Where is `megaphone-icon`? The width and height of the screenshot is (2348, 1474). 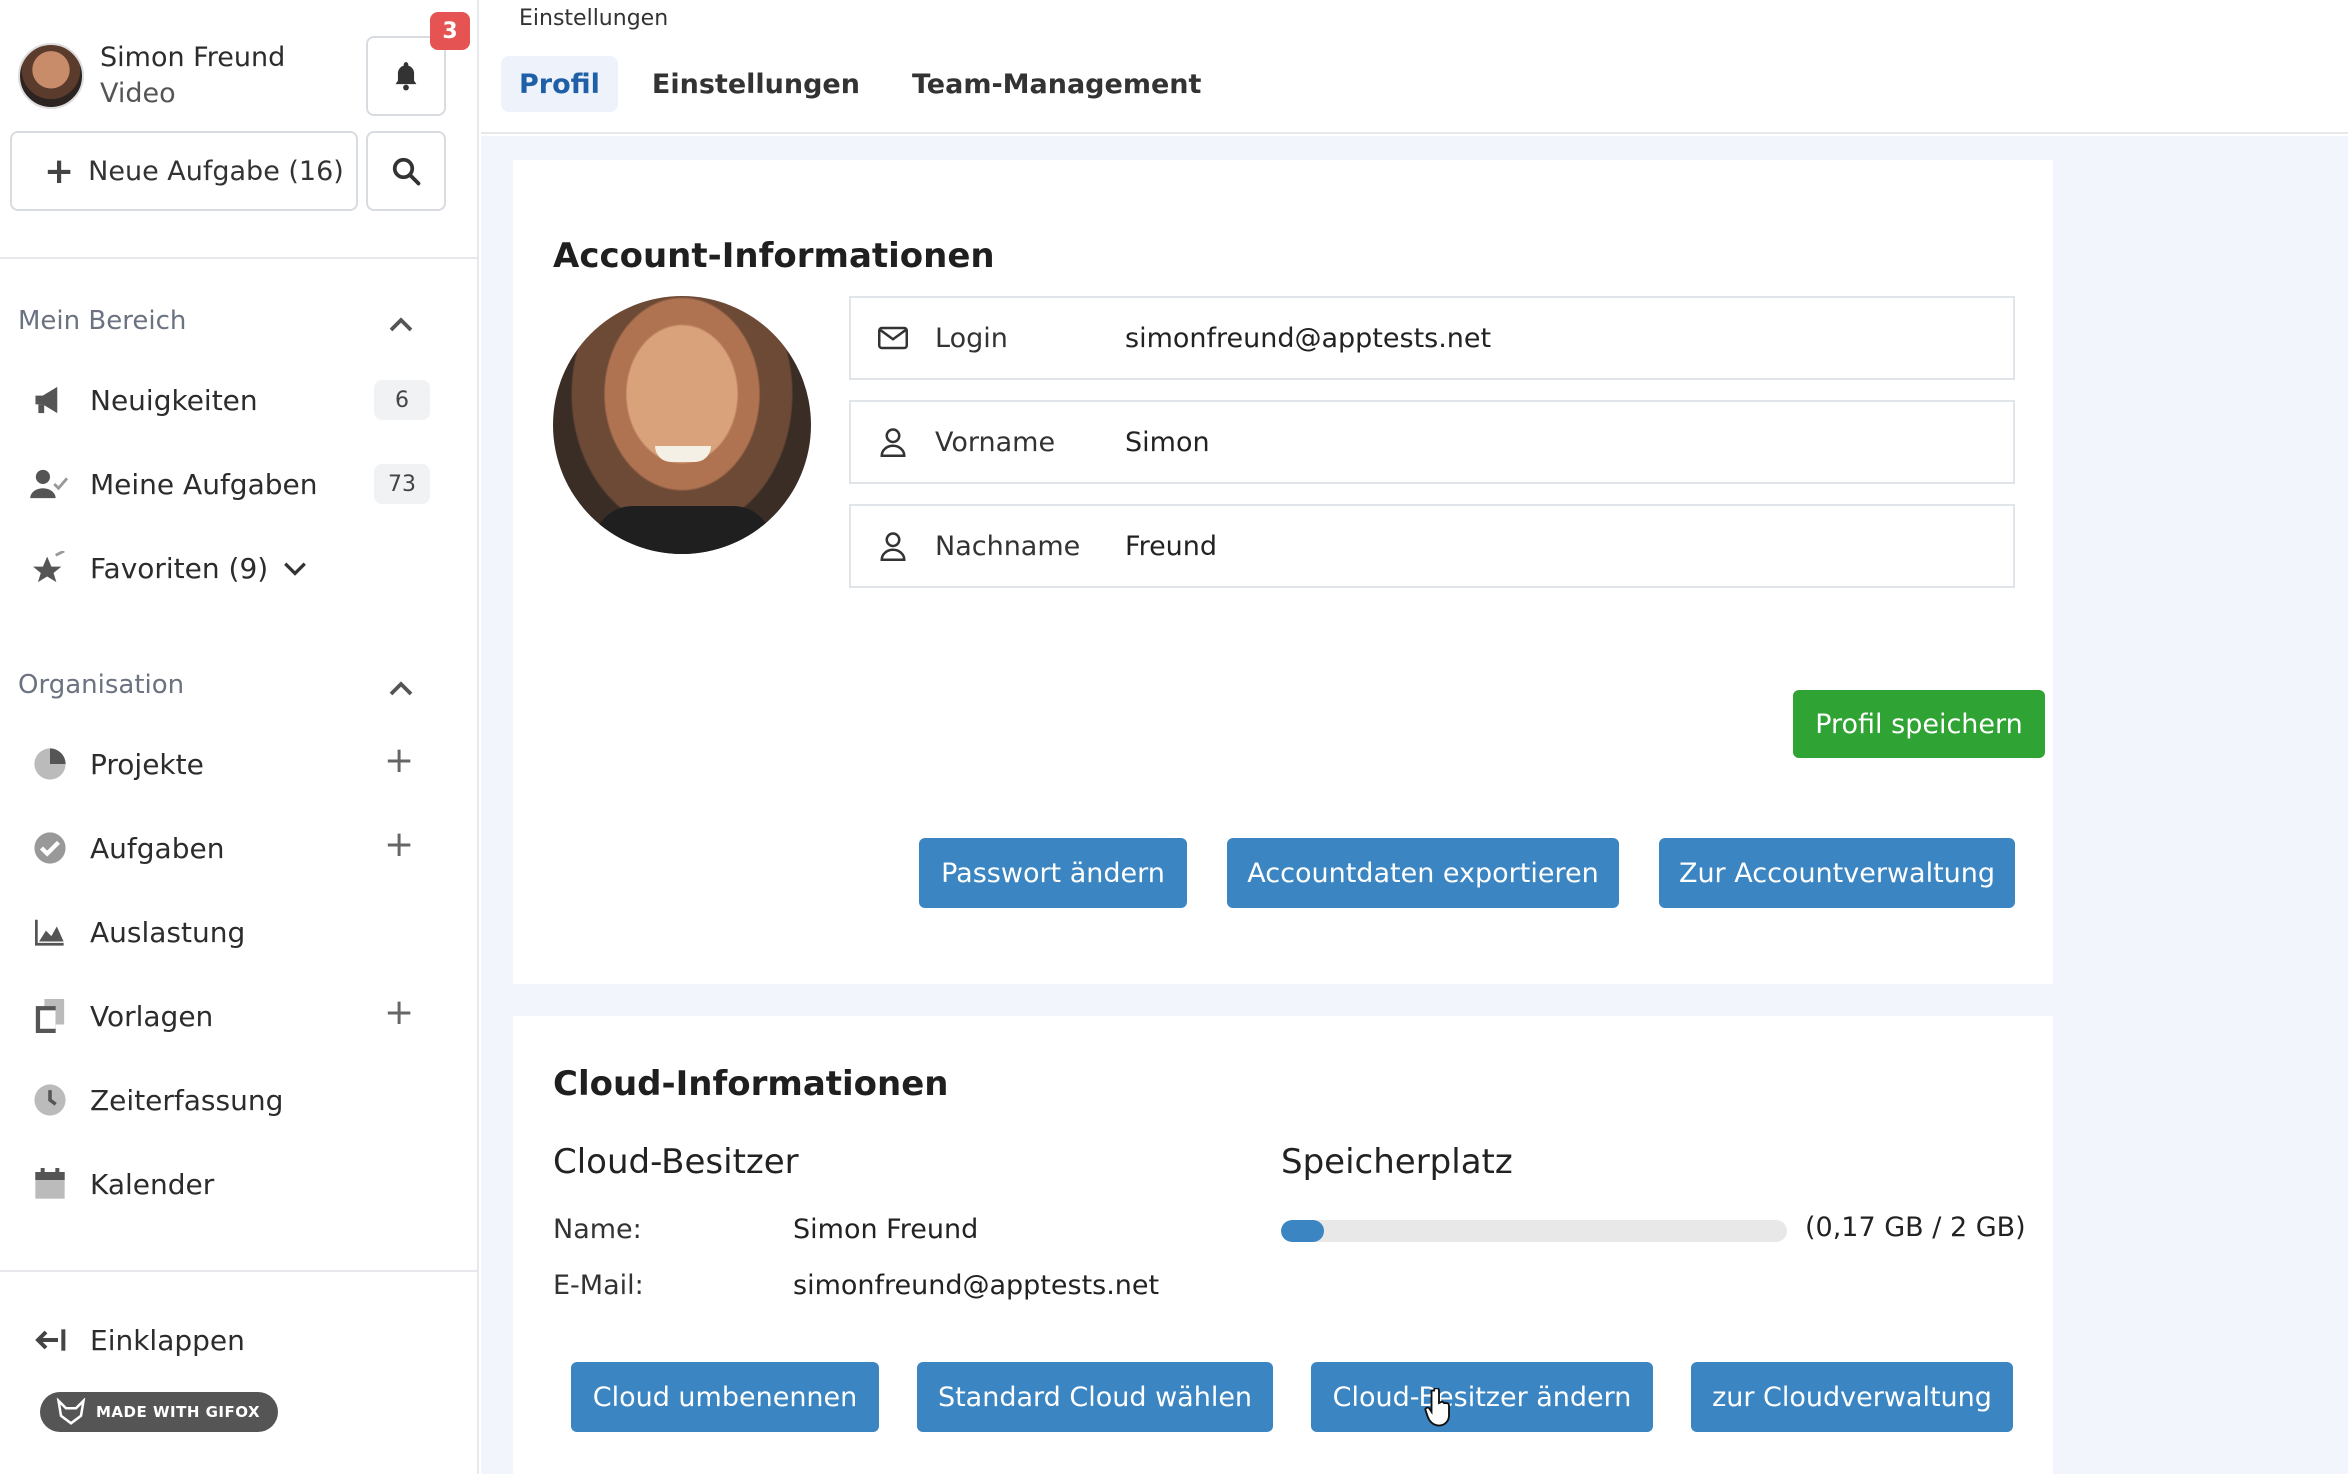
megaphone-icon is located at coordinates (50, 400).